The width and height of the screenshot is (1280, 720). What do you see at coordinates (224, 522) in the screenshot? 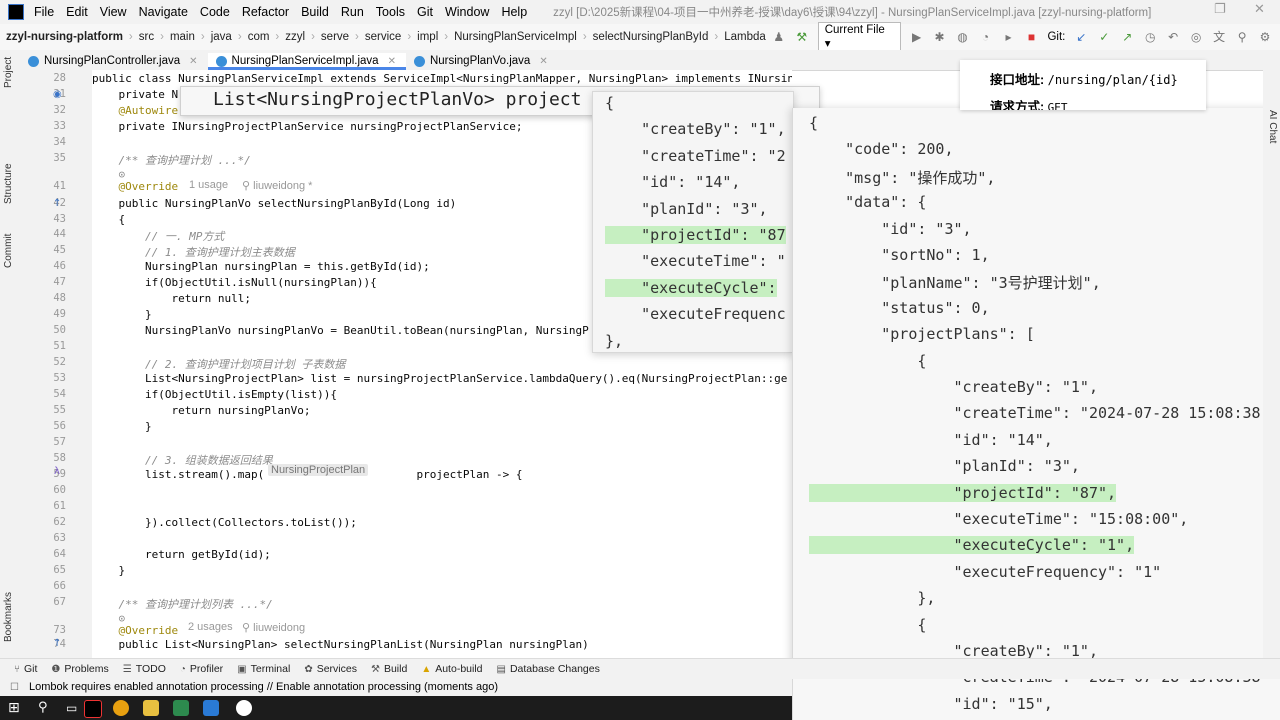
I see `code-line: }).collect(Collectors.toList());` at bounding box center [224, 522].